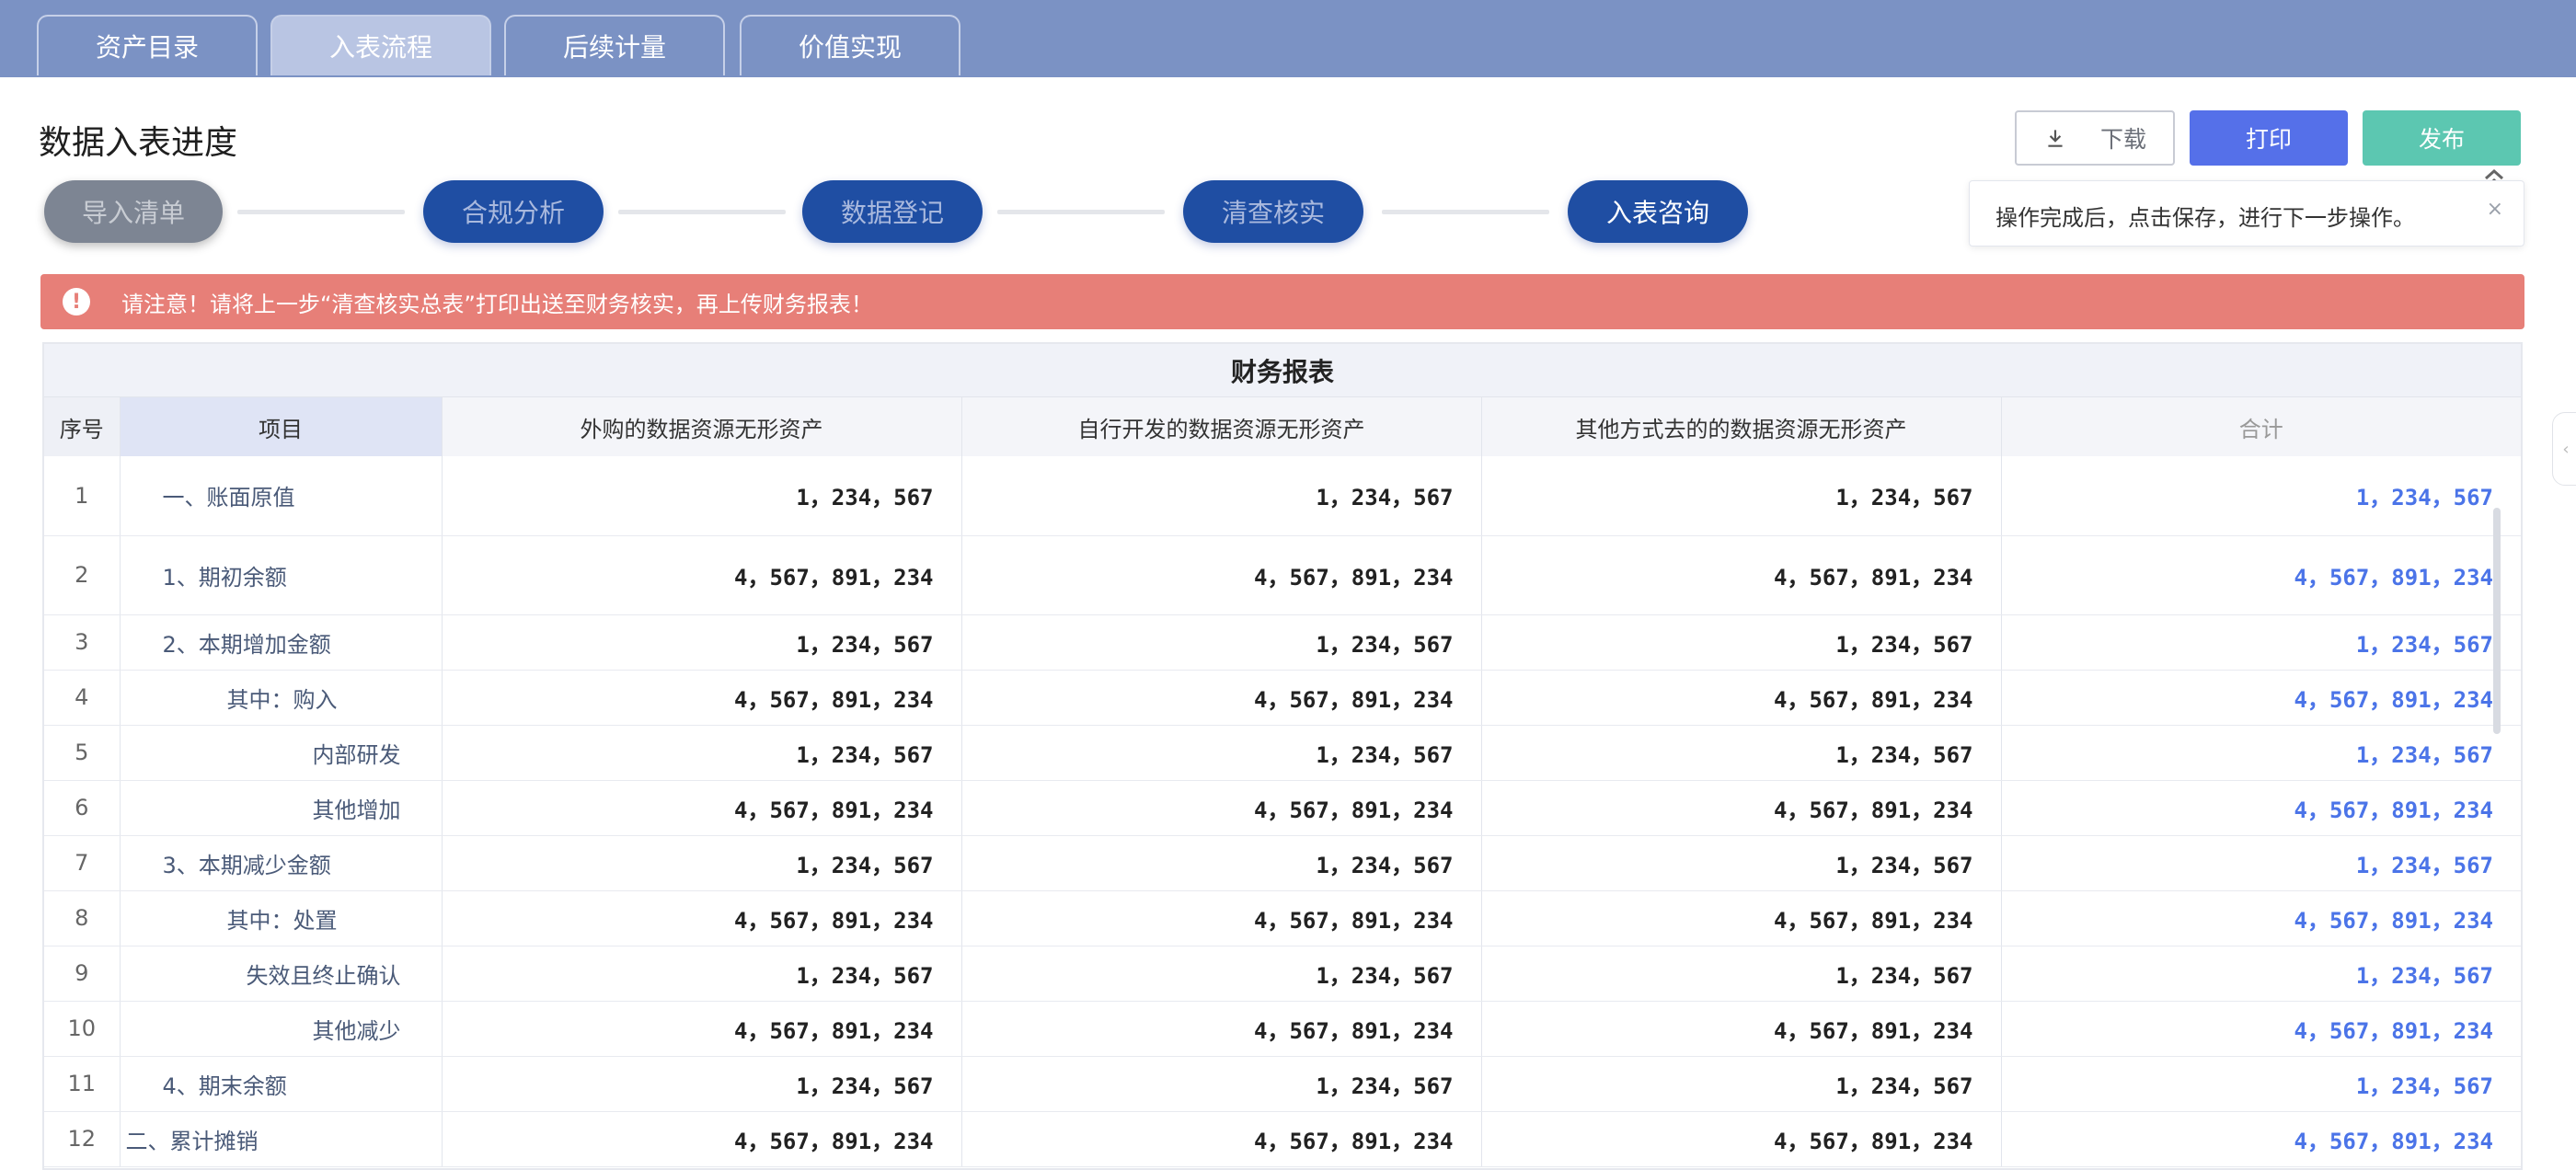  I want to click on row-item: 内部研发, so click(281, 753).